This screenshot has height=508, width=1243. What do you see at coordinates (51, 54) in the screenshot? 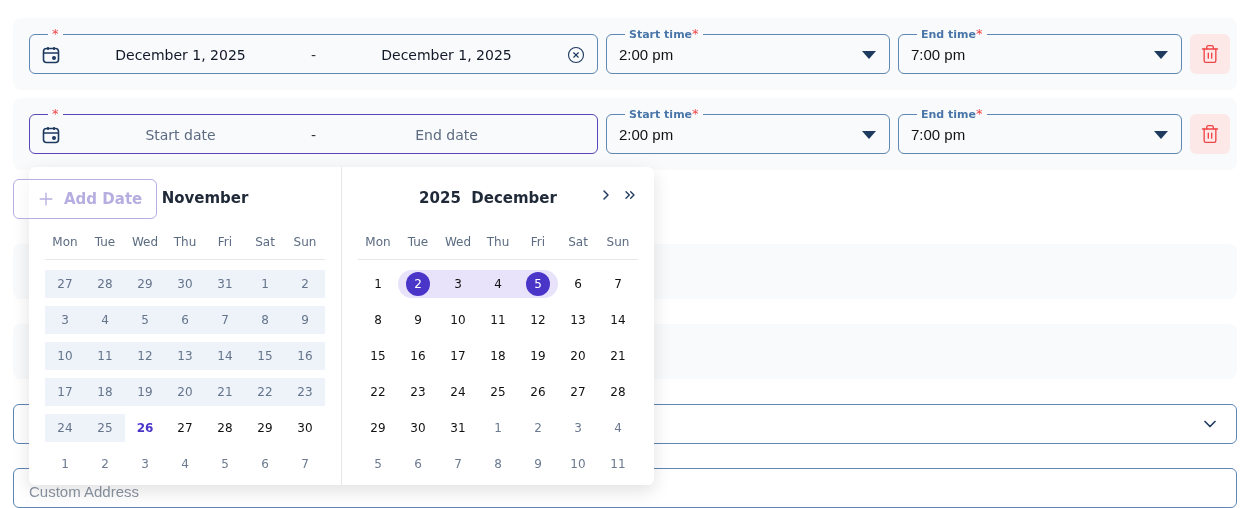
I see `calendar-icon` at bounding box center [51, 54].